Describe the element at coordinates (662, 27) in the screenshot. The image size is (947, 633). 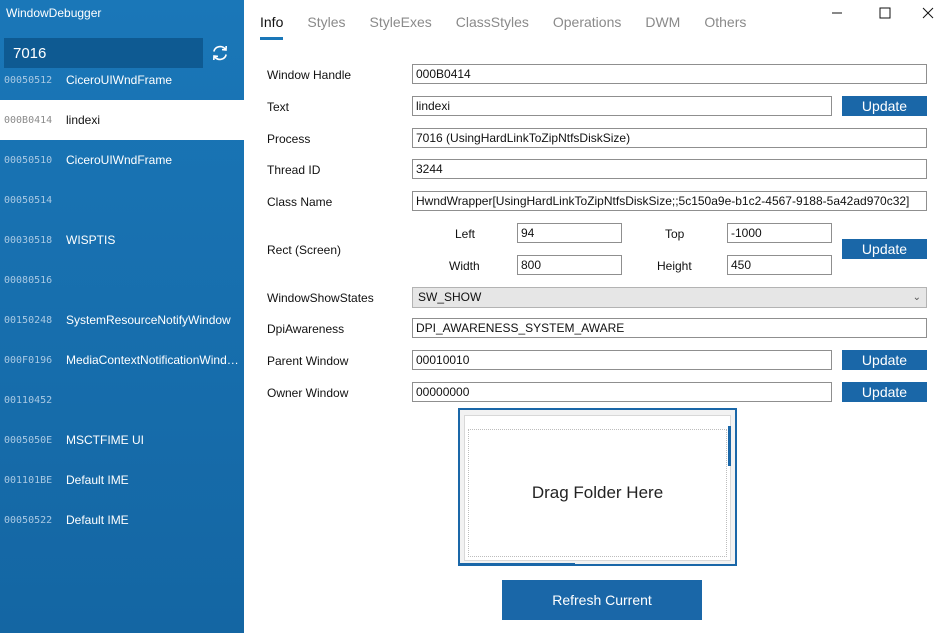
I see `tab-dwm: DWM` at that location.